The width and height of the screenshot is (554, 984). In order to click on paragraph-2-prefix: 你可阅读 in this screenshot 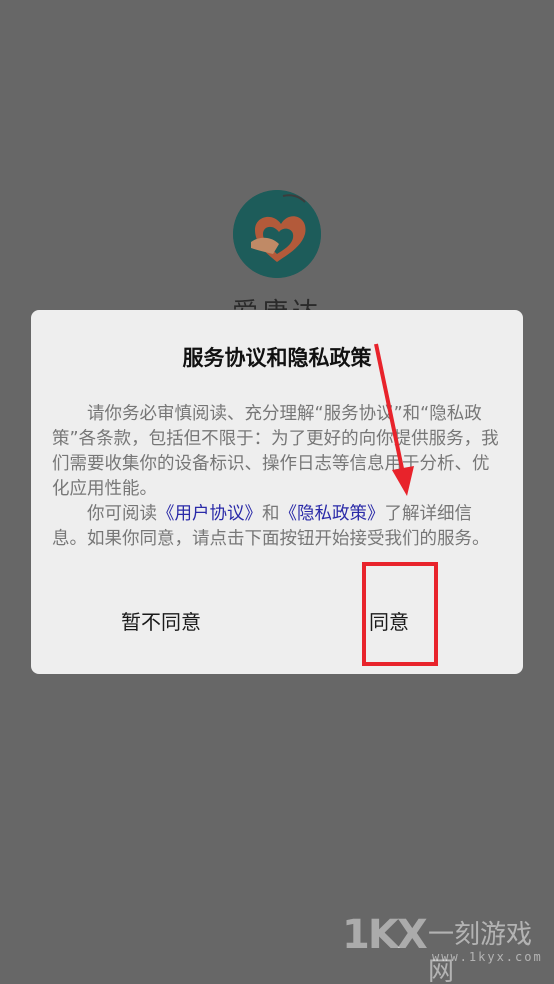, I will do `click(122, 514)`.